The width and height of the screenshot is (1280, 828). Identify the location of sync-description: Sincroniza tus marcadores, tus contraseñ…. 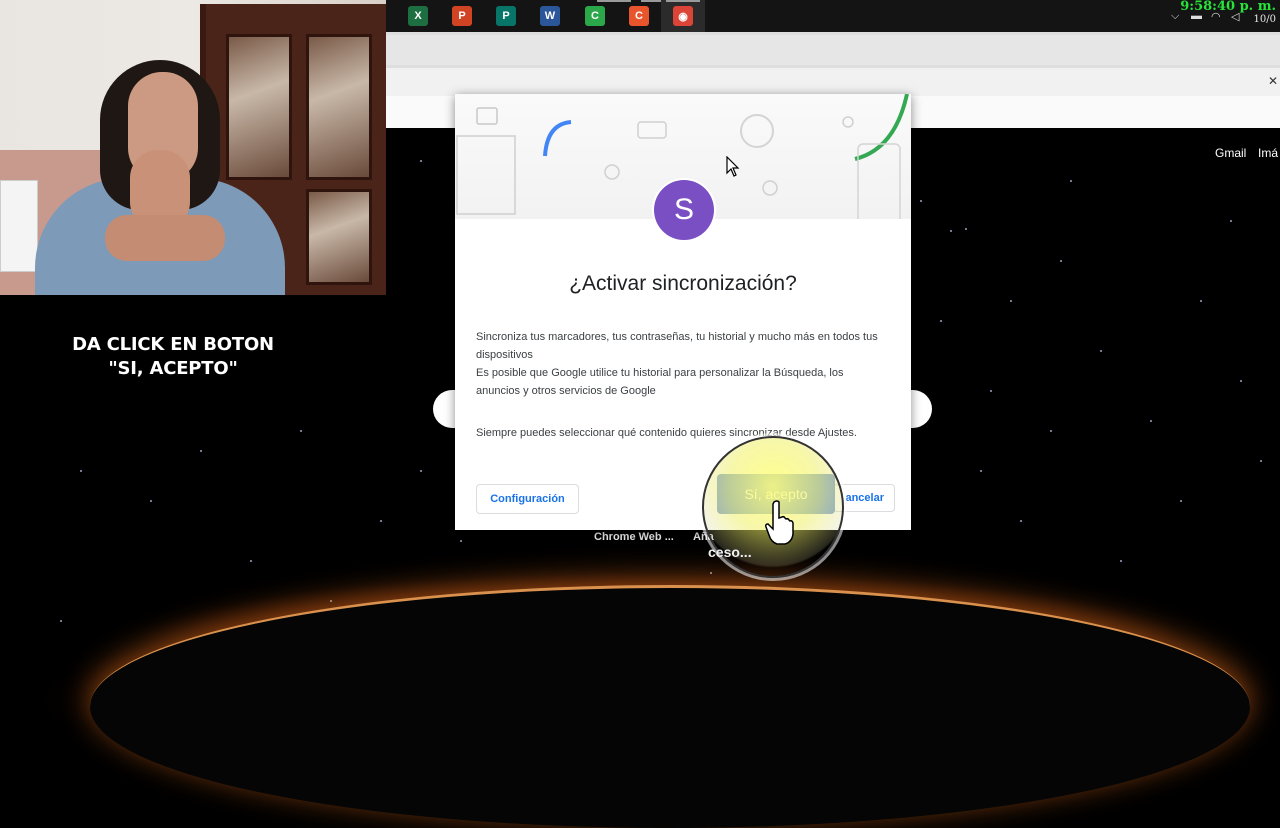
(677, 346).